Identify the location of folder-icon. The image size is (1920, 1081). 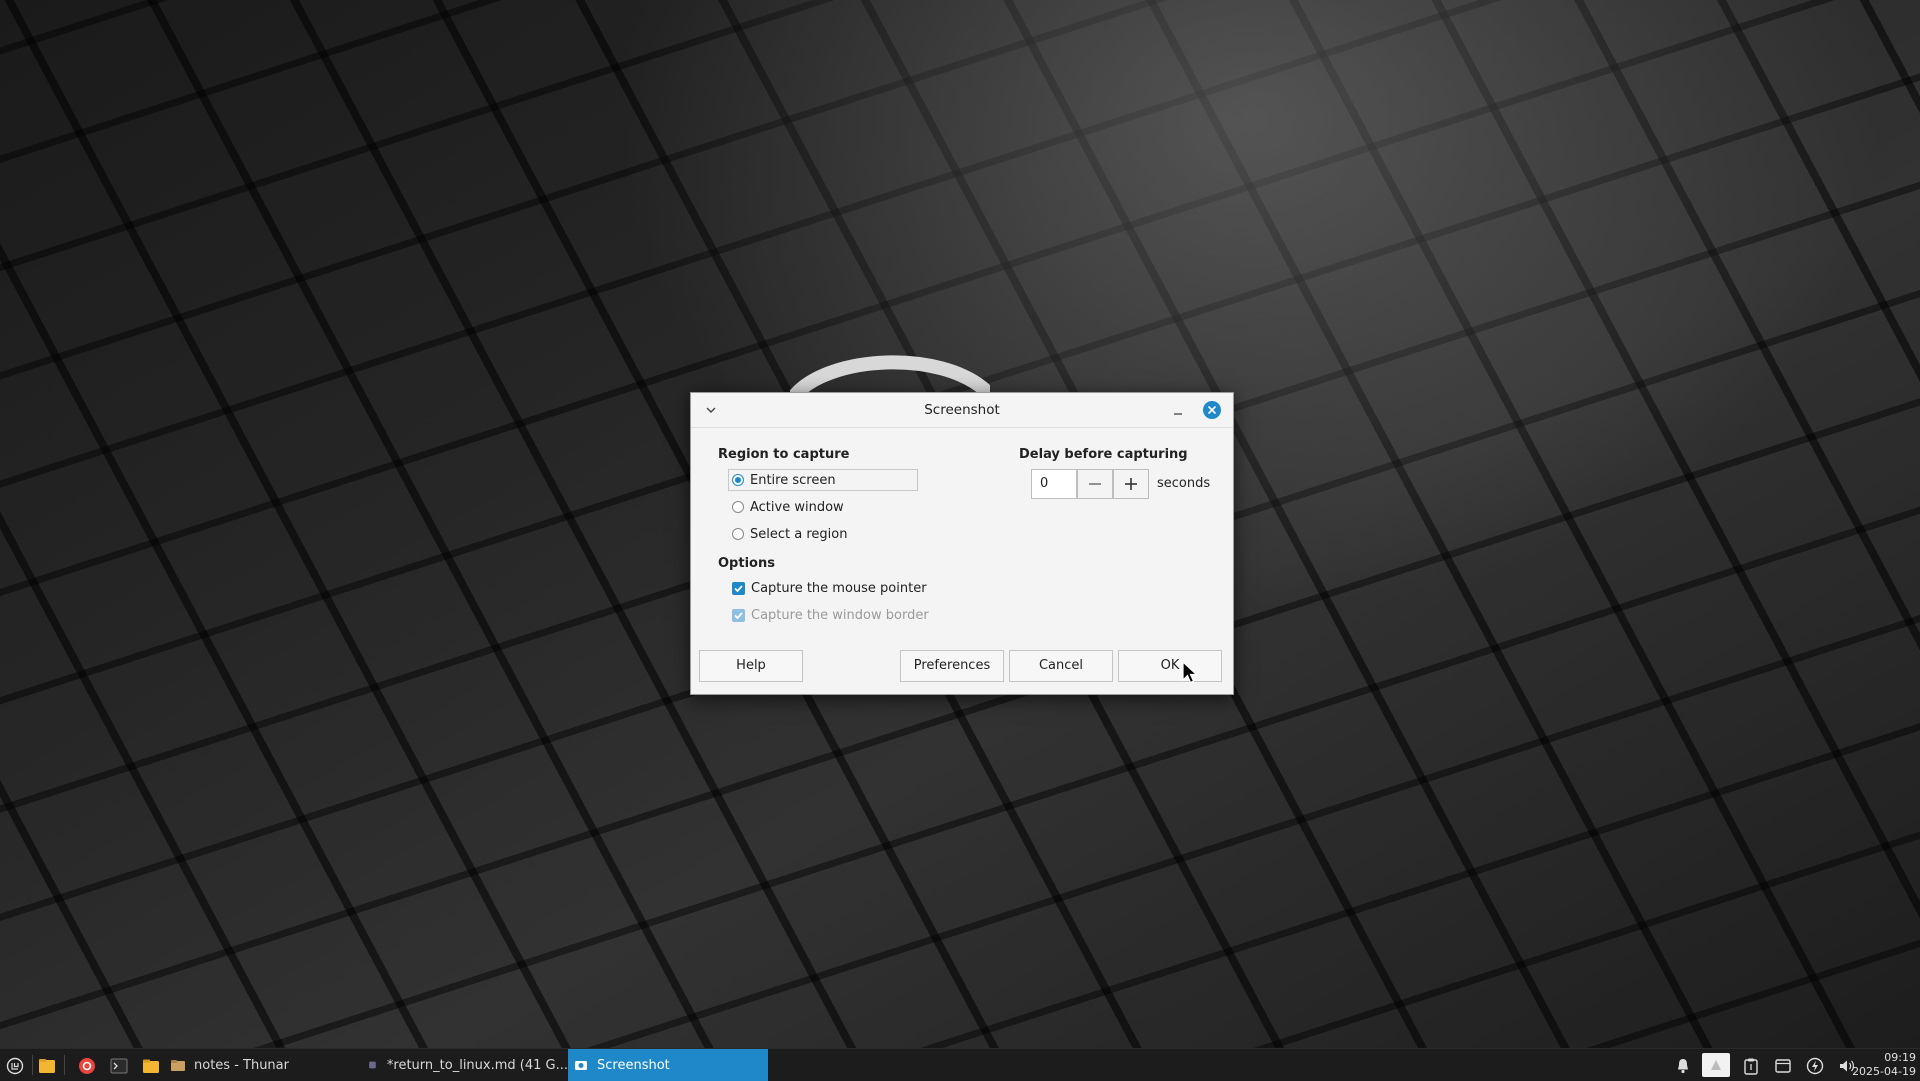
(178, 1065).